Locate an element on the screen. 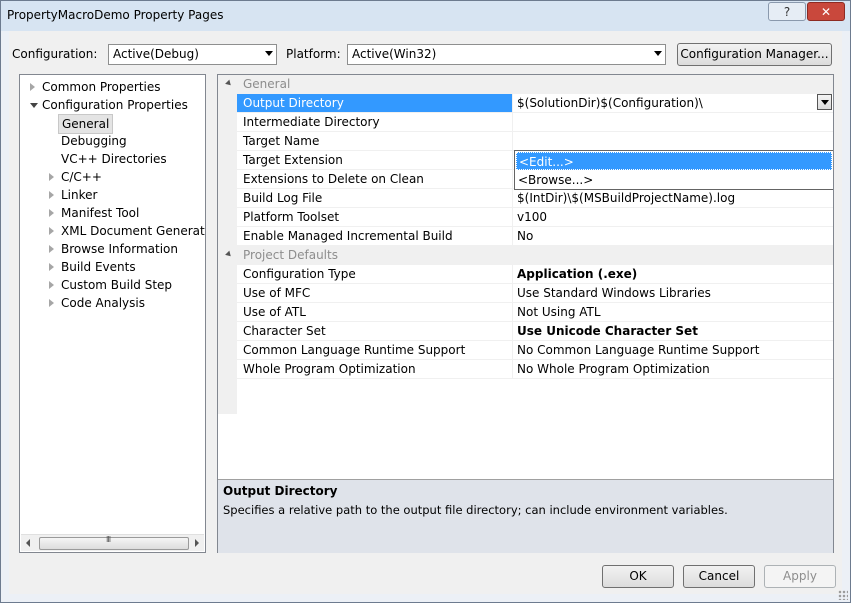  property-row: Use of ATL Not Using ATL is located at coordinates (535, 312).